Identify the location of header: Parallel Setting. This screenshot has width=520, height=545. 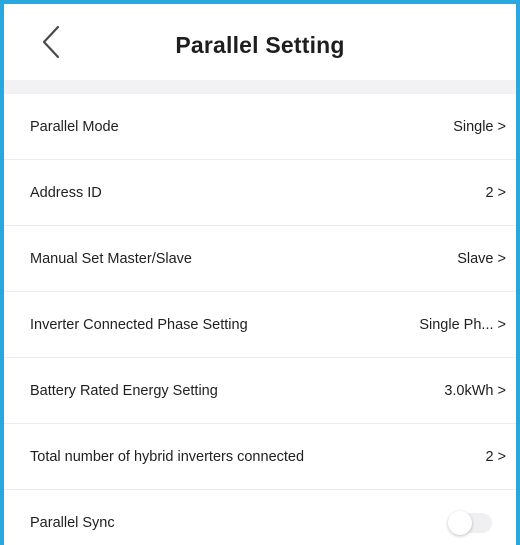
(260, 42).